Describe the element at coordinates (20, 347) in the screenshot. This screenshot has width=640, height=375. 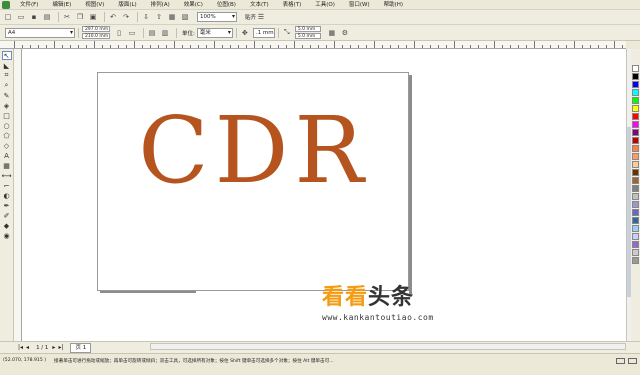
I see `first-page-icon: |◂` at that location.